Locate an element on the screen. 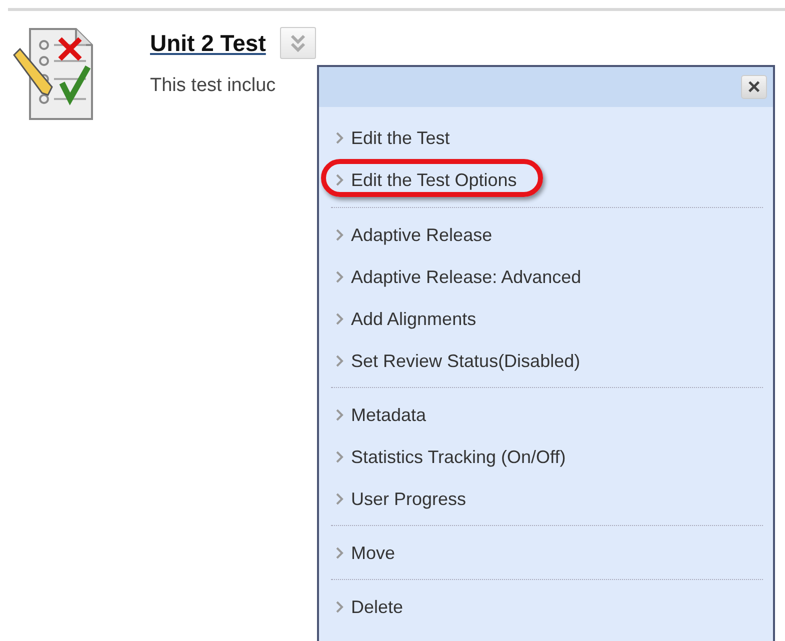 This screenshot has width=785, height=641. menu-item: Adaptive Release is located at coordinates (413, 235).